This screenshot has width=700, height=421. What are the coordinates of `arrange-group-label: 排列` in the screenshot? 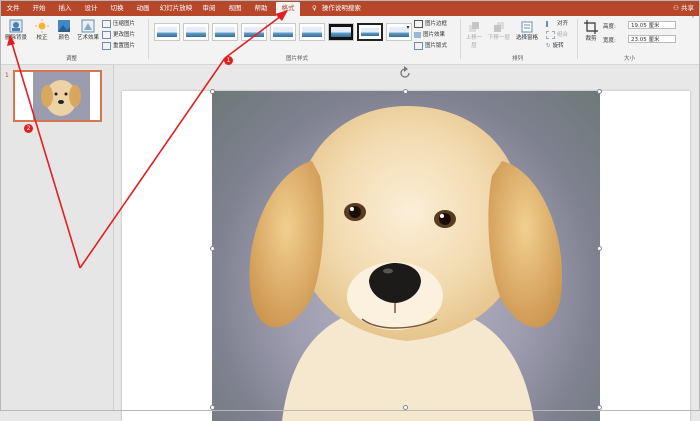 It's located at (518, 59).